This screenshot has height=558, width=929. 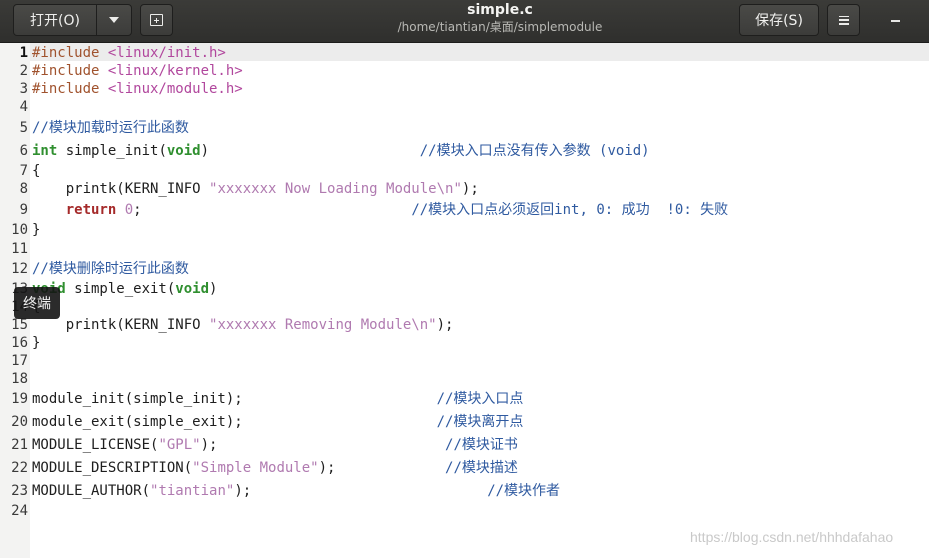 What do you see at coordinates (95, 445) in the screenshot?
I see `code-token: MODULE_LICENSE(` at bounding box center [95, 445].